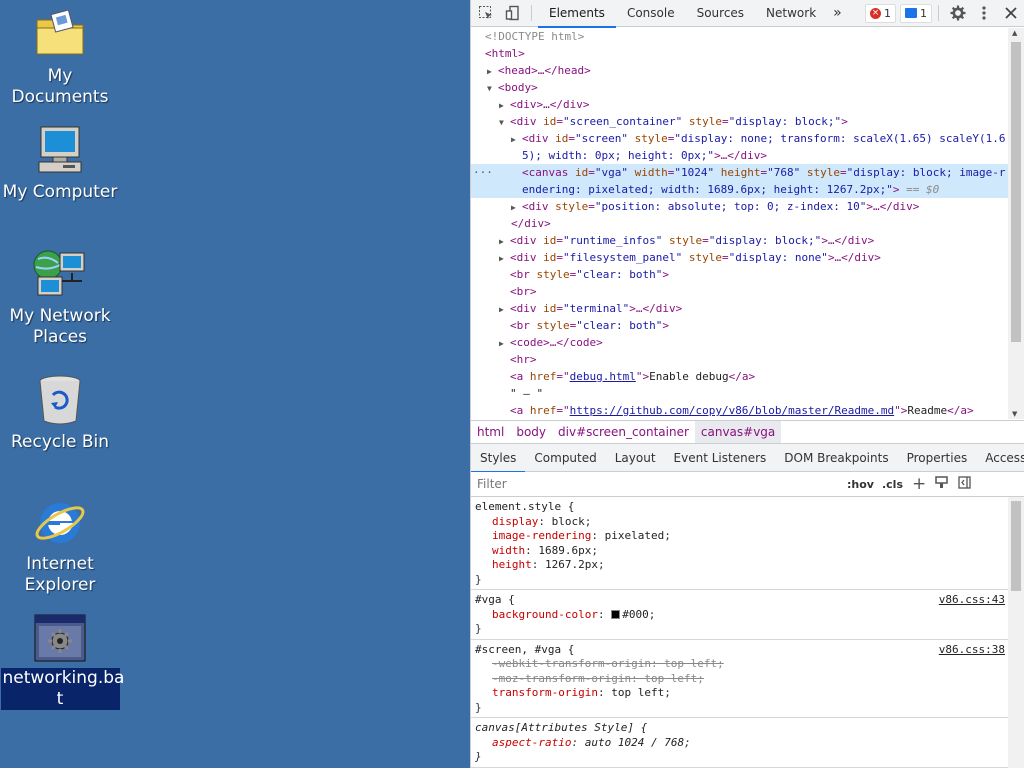 The image size is (1024, 768). What do you see at coordinates (60, 522) in the screenshot?
I see `internet-explorer-icon` at bounding box center [60, 522].